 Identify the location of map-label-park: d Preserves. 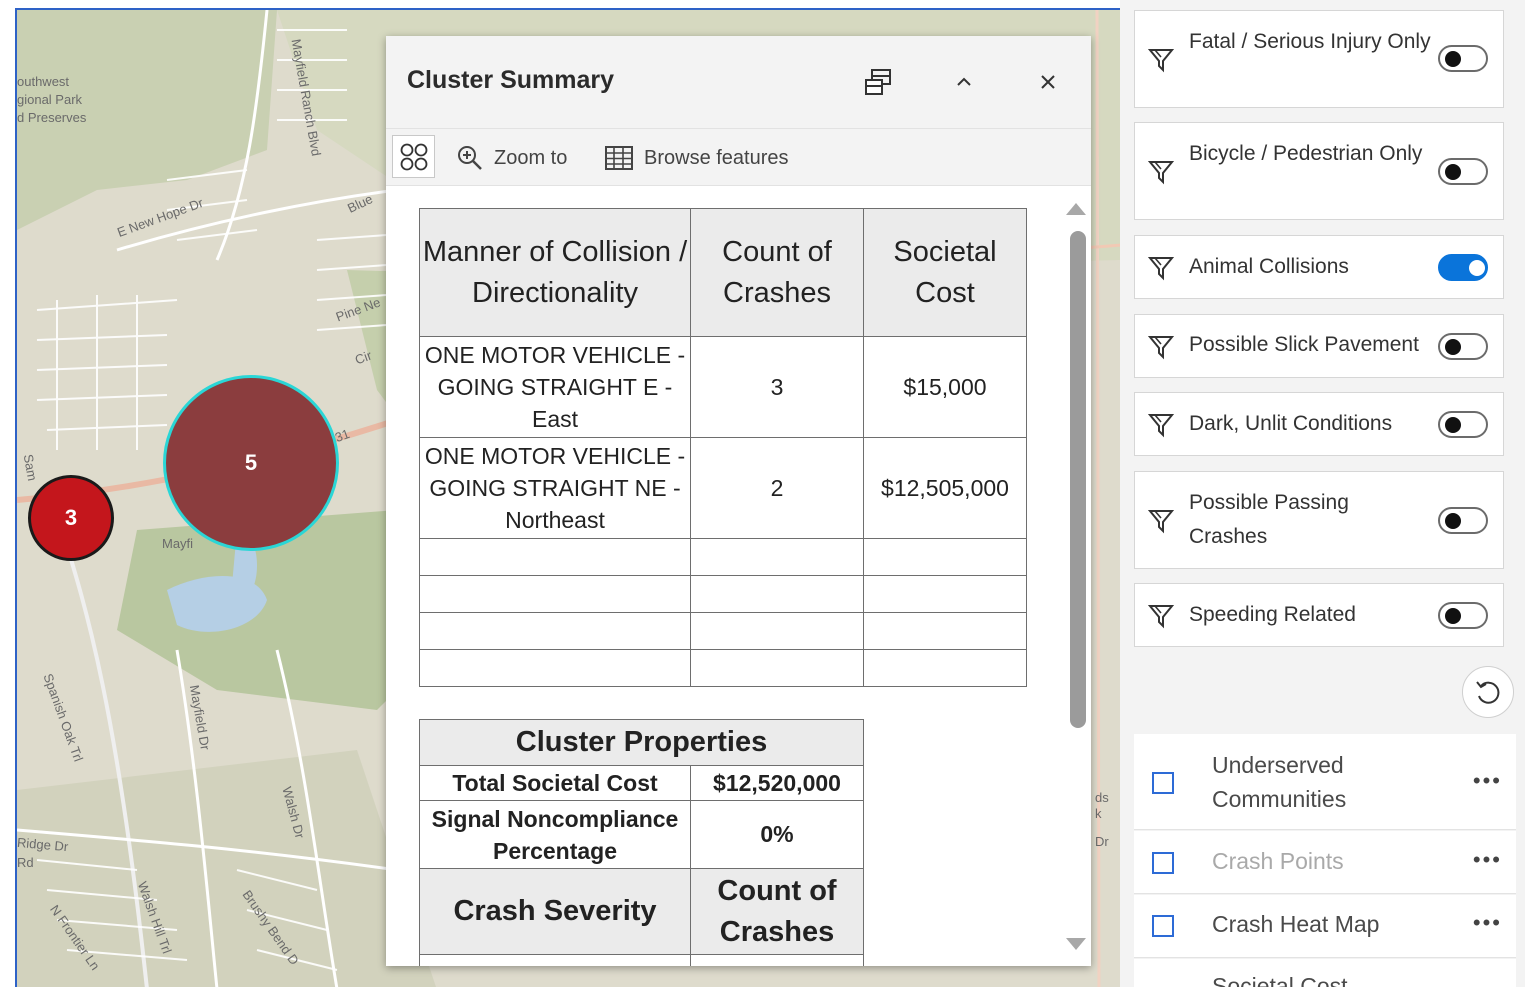
(52, 117).